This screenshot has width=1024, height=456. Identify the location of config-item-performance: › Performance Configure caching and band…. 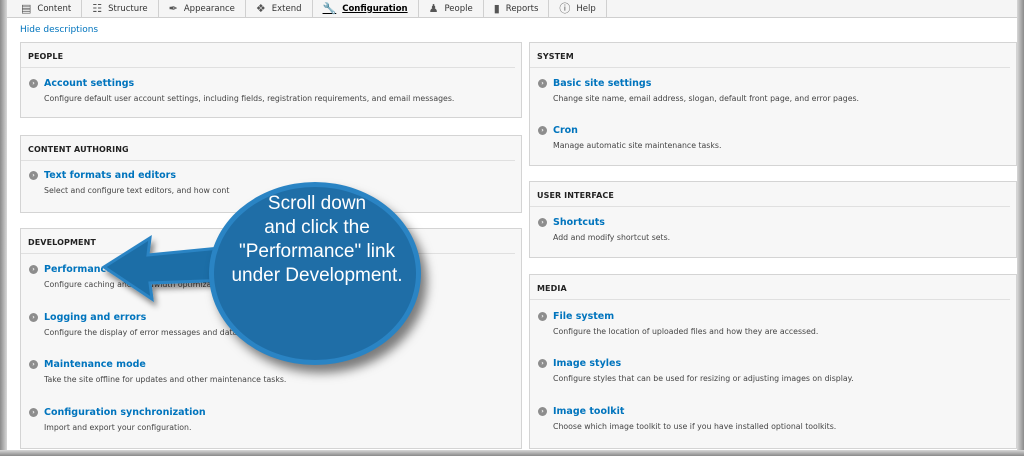
(120, 276).